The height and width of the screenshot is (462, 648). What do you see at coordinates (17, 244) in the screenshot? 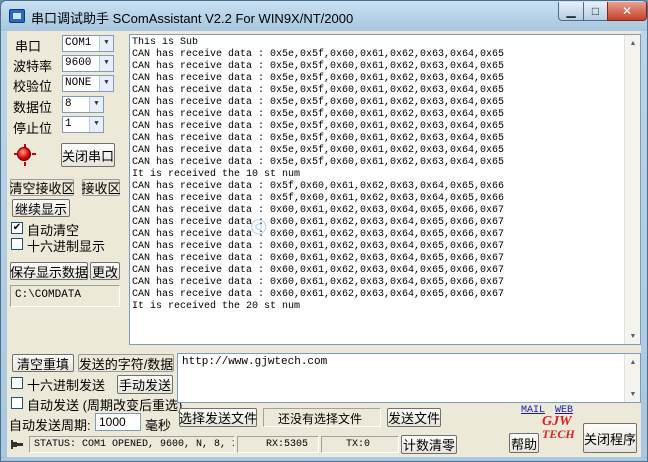
I see `hex-display-checkbox` at bounding box center [17, 244].